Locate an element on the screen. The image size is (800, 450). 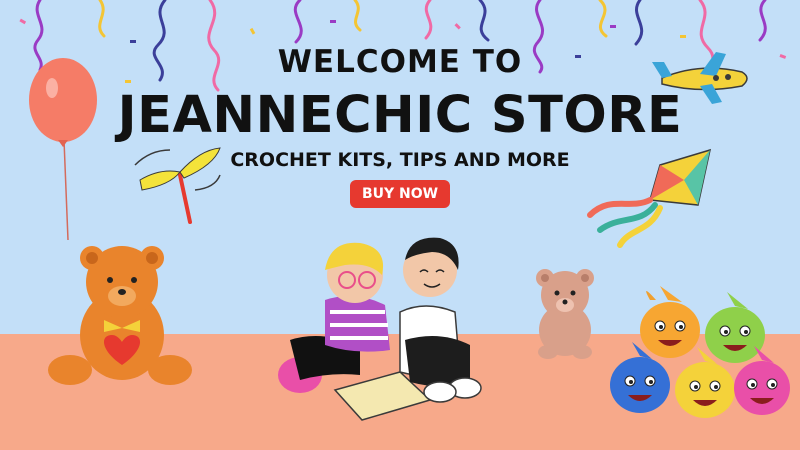
baby-shark-plush-icon is located at coordinates (700, 352).